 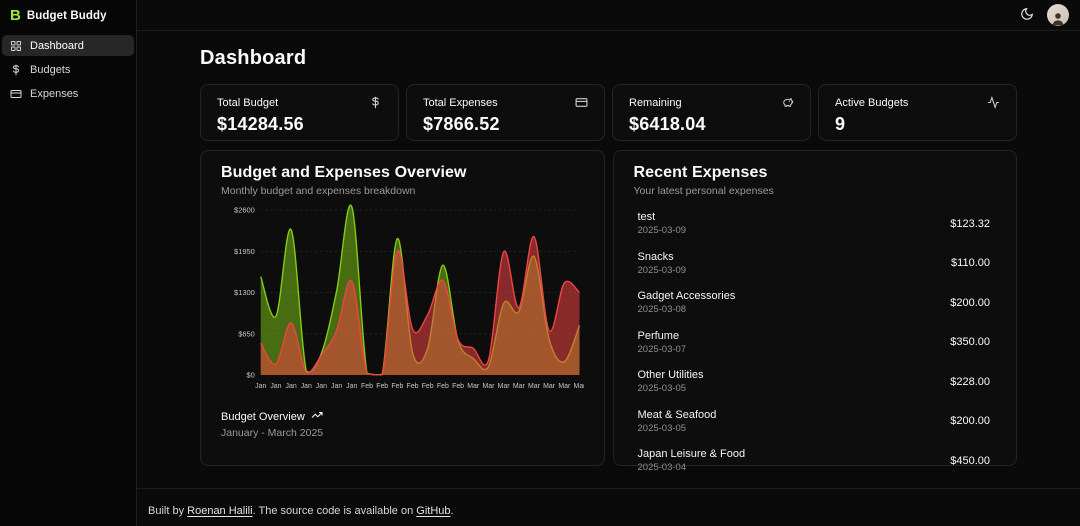 What do you see at coordinates (452, 511) in the screenshot?
I see `footer-text: .` at bounding box center [452, 511].